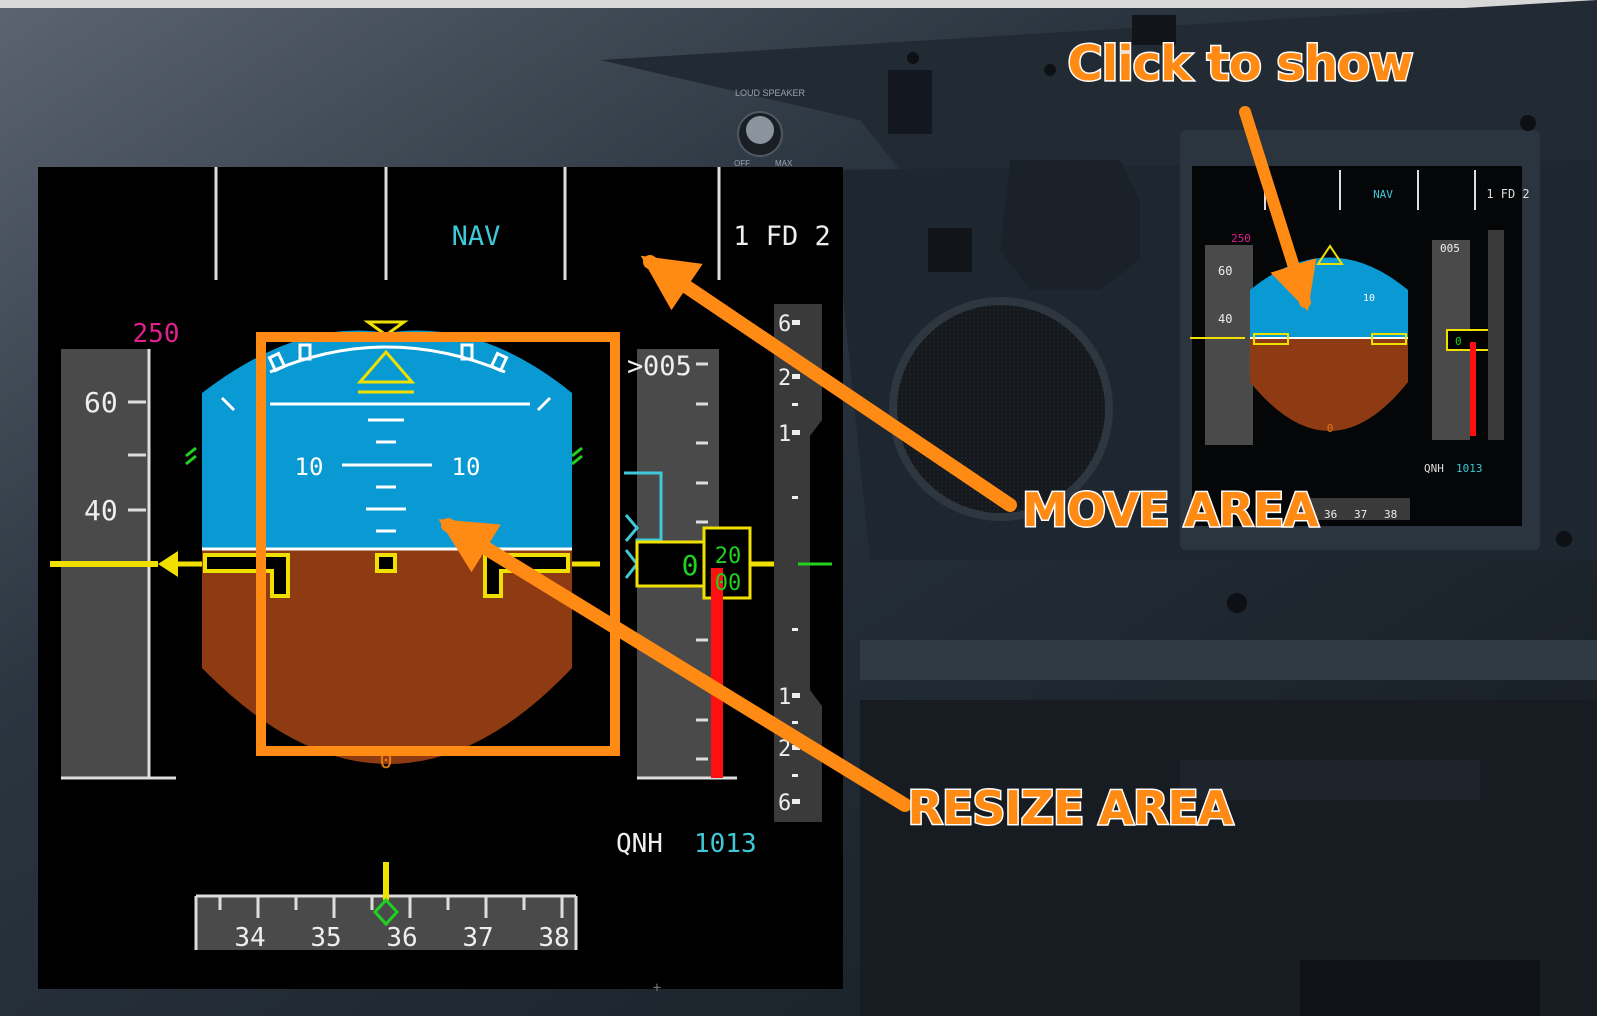 The width and height of the screenshot is (1597, 1016). Describe the element at coordinates (156, 334) in the screenshot. I see `speed-target: 250` at that location.